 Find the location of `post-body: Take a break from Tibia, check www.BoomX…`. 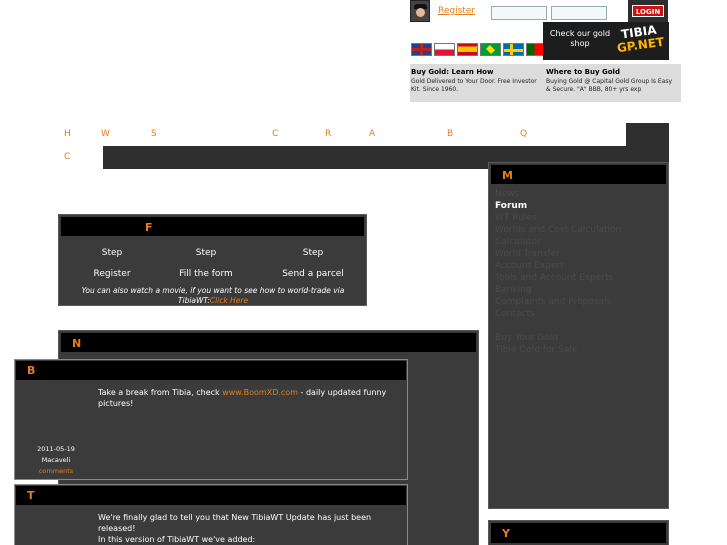

post-body: Take a break from Tibia, check www.BoomX… is located at coordinates (252, 398).